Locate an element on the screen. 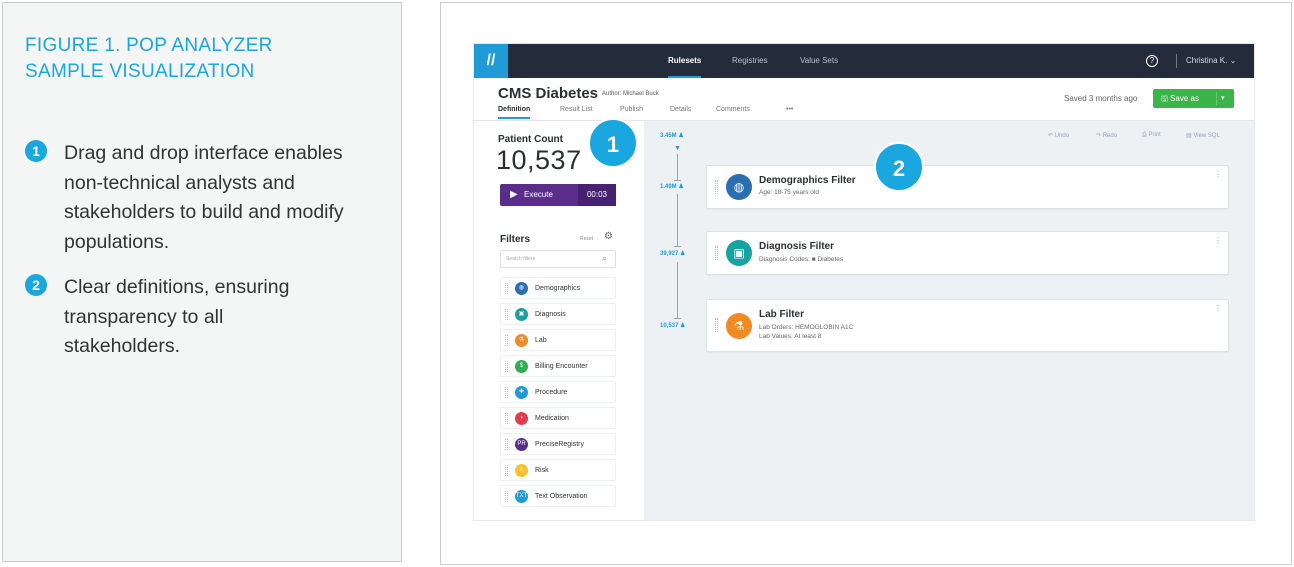 The width and height of the screenshot is (1294, 567). nav-value-sets: Value Sets is located at coordinates (819, 61).